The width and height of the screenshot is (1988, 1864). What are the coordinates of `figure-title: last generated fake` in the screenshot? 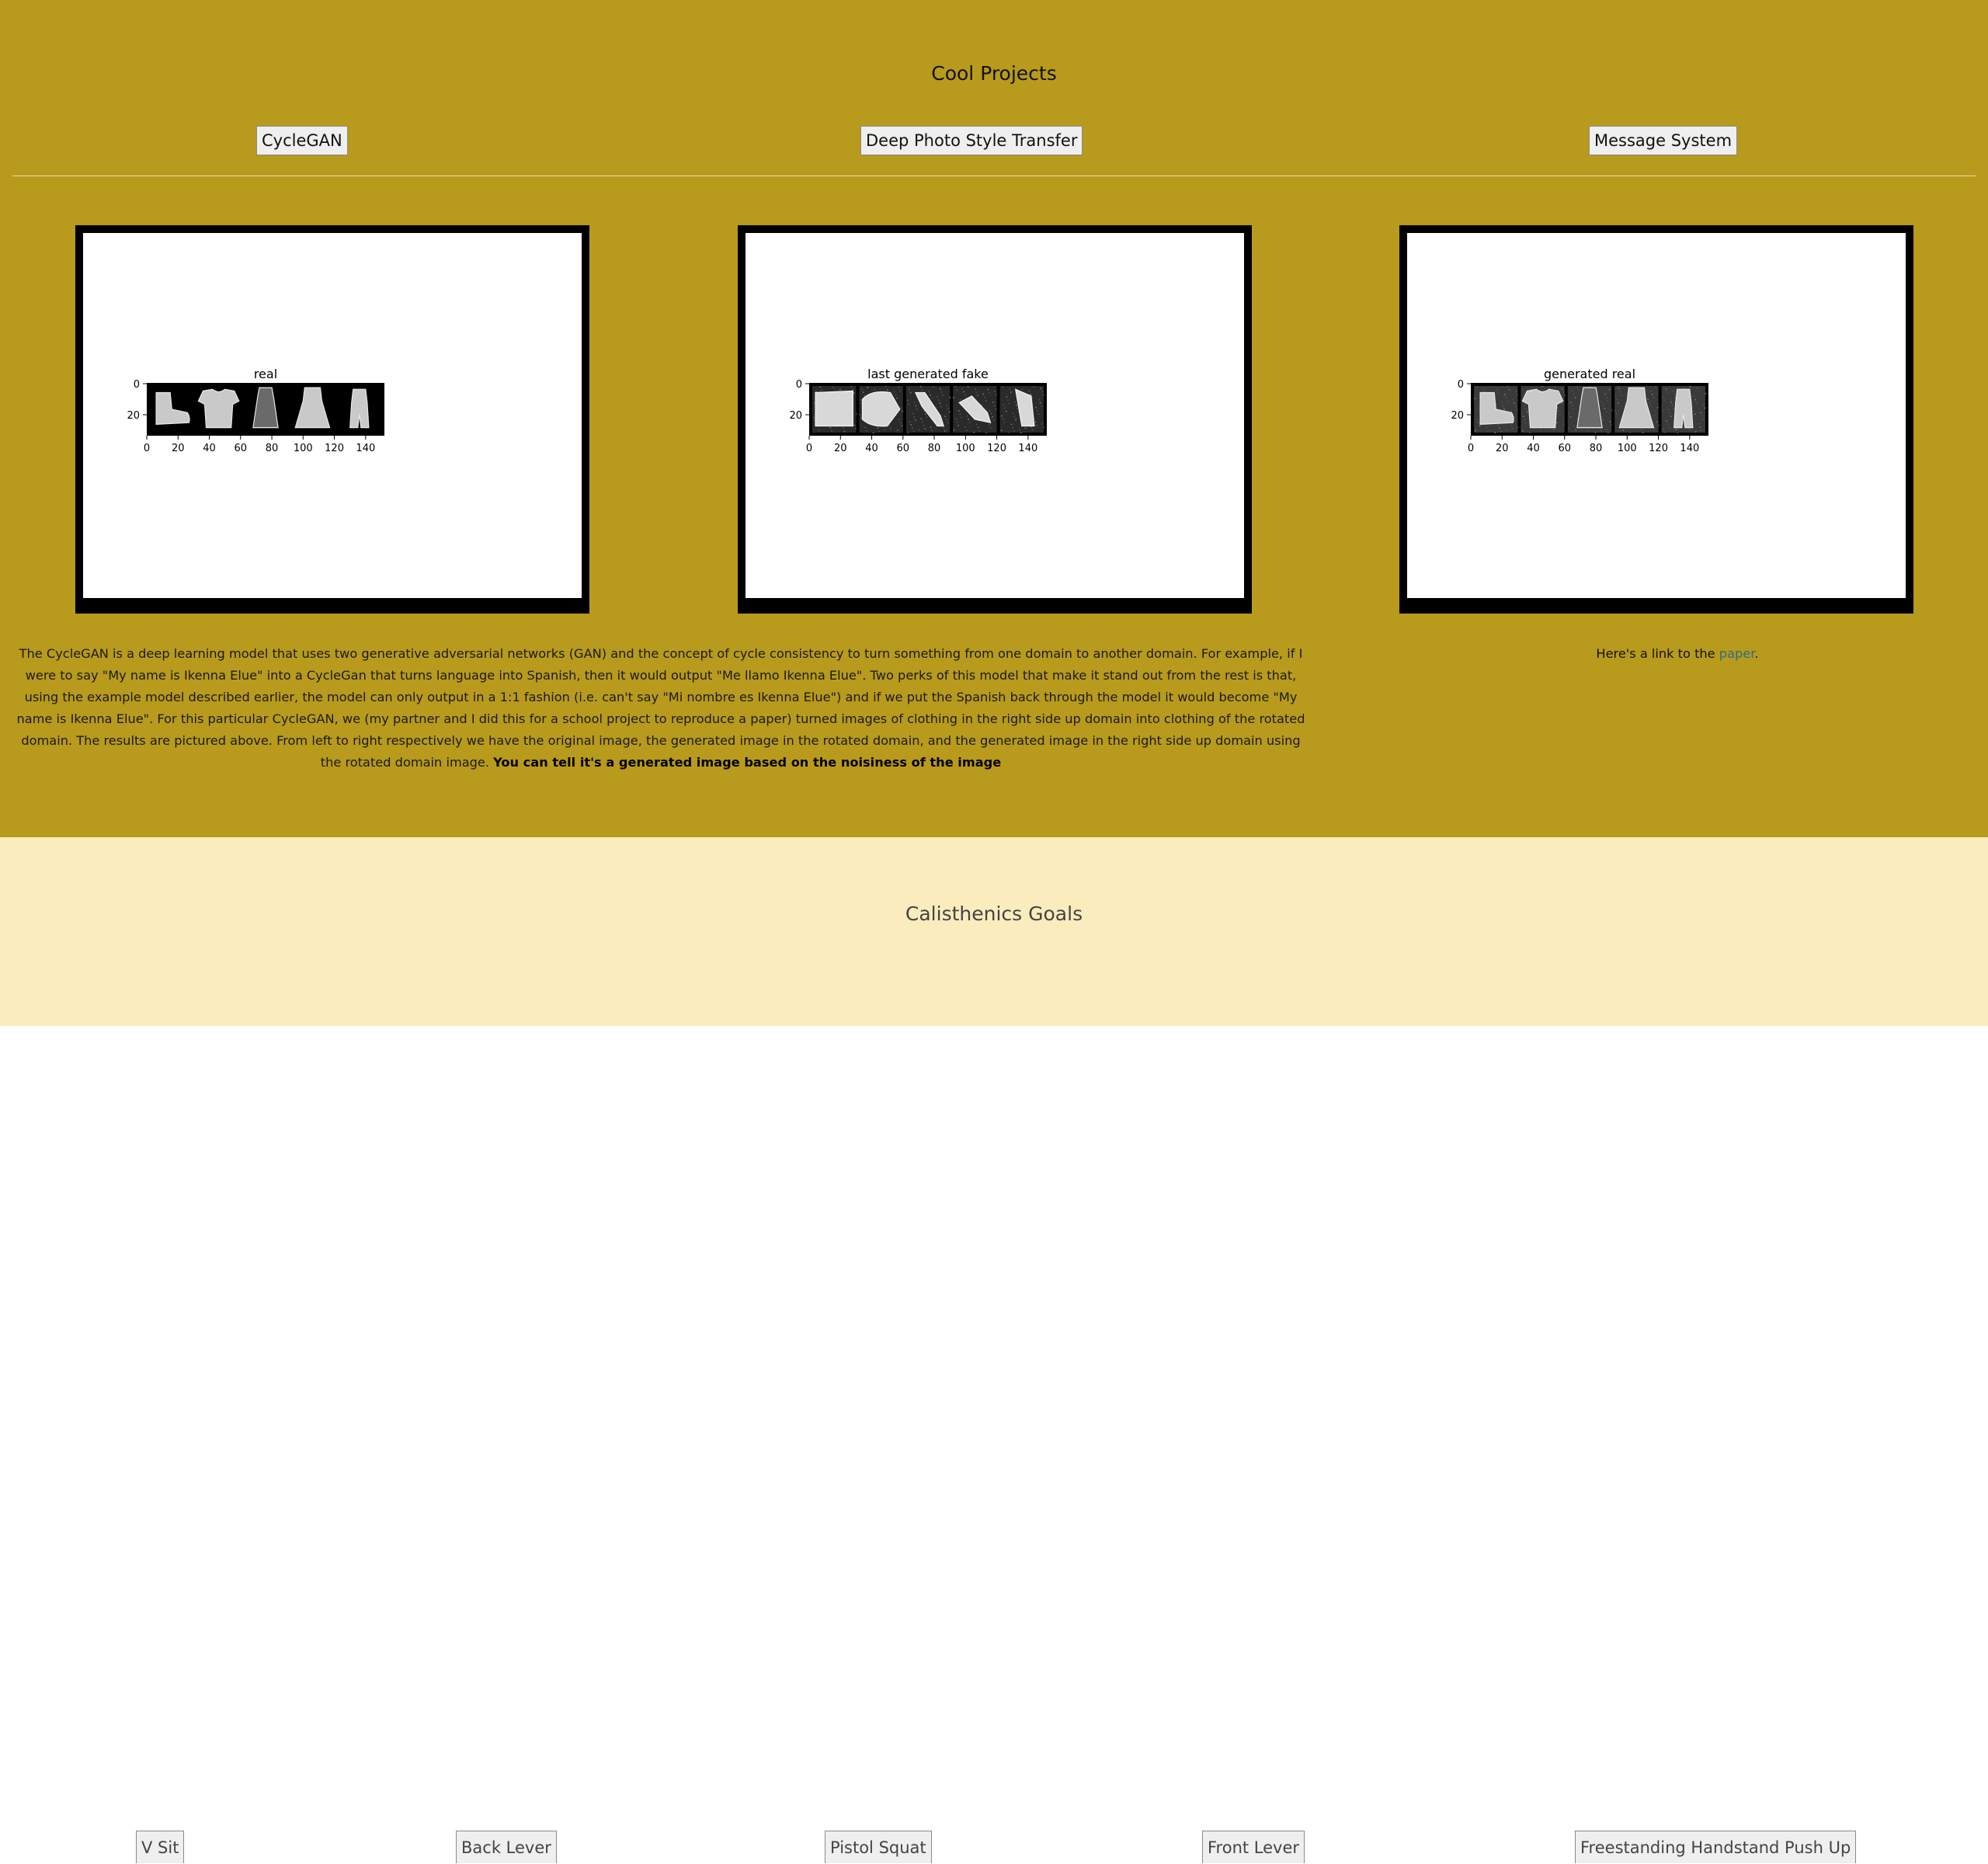 It's located at (928, 374).